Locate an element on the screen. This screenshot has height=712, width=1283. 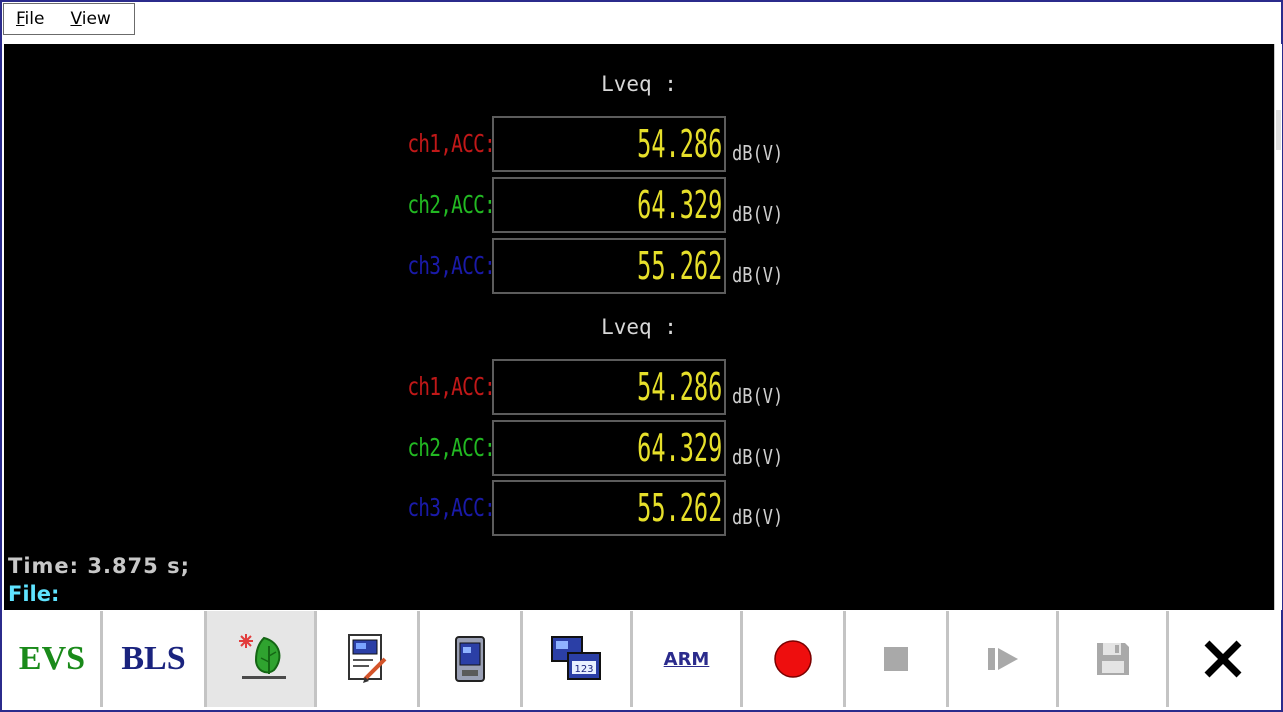
save-icon is located at coordinates (1112, 659).